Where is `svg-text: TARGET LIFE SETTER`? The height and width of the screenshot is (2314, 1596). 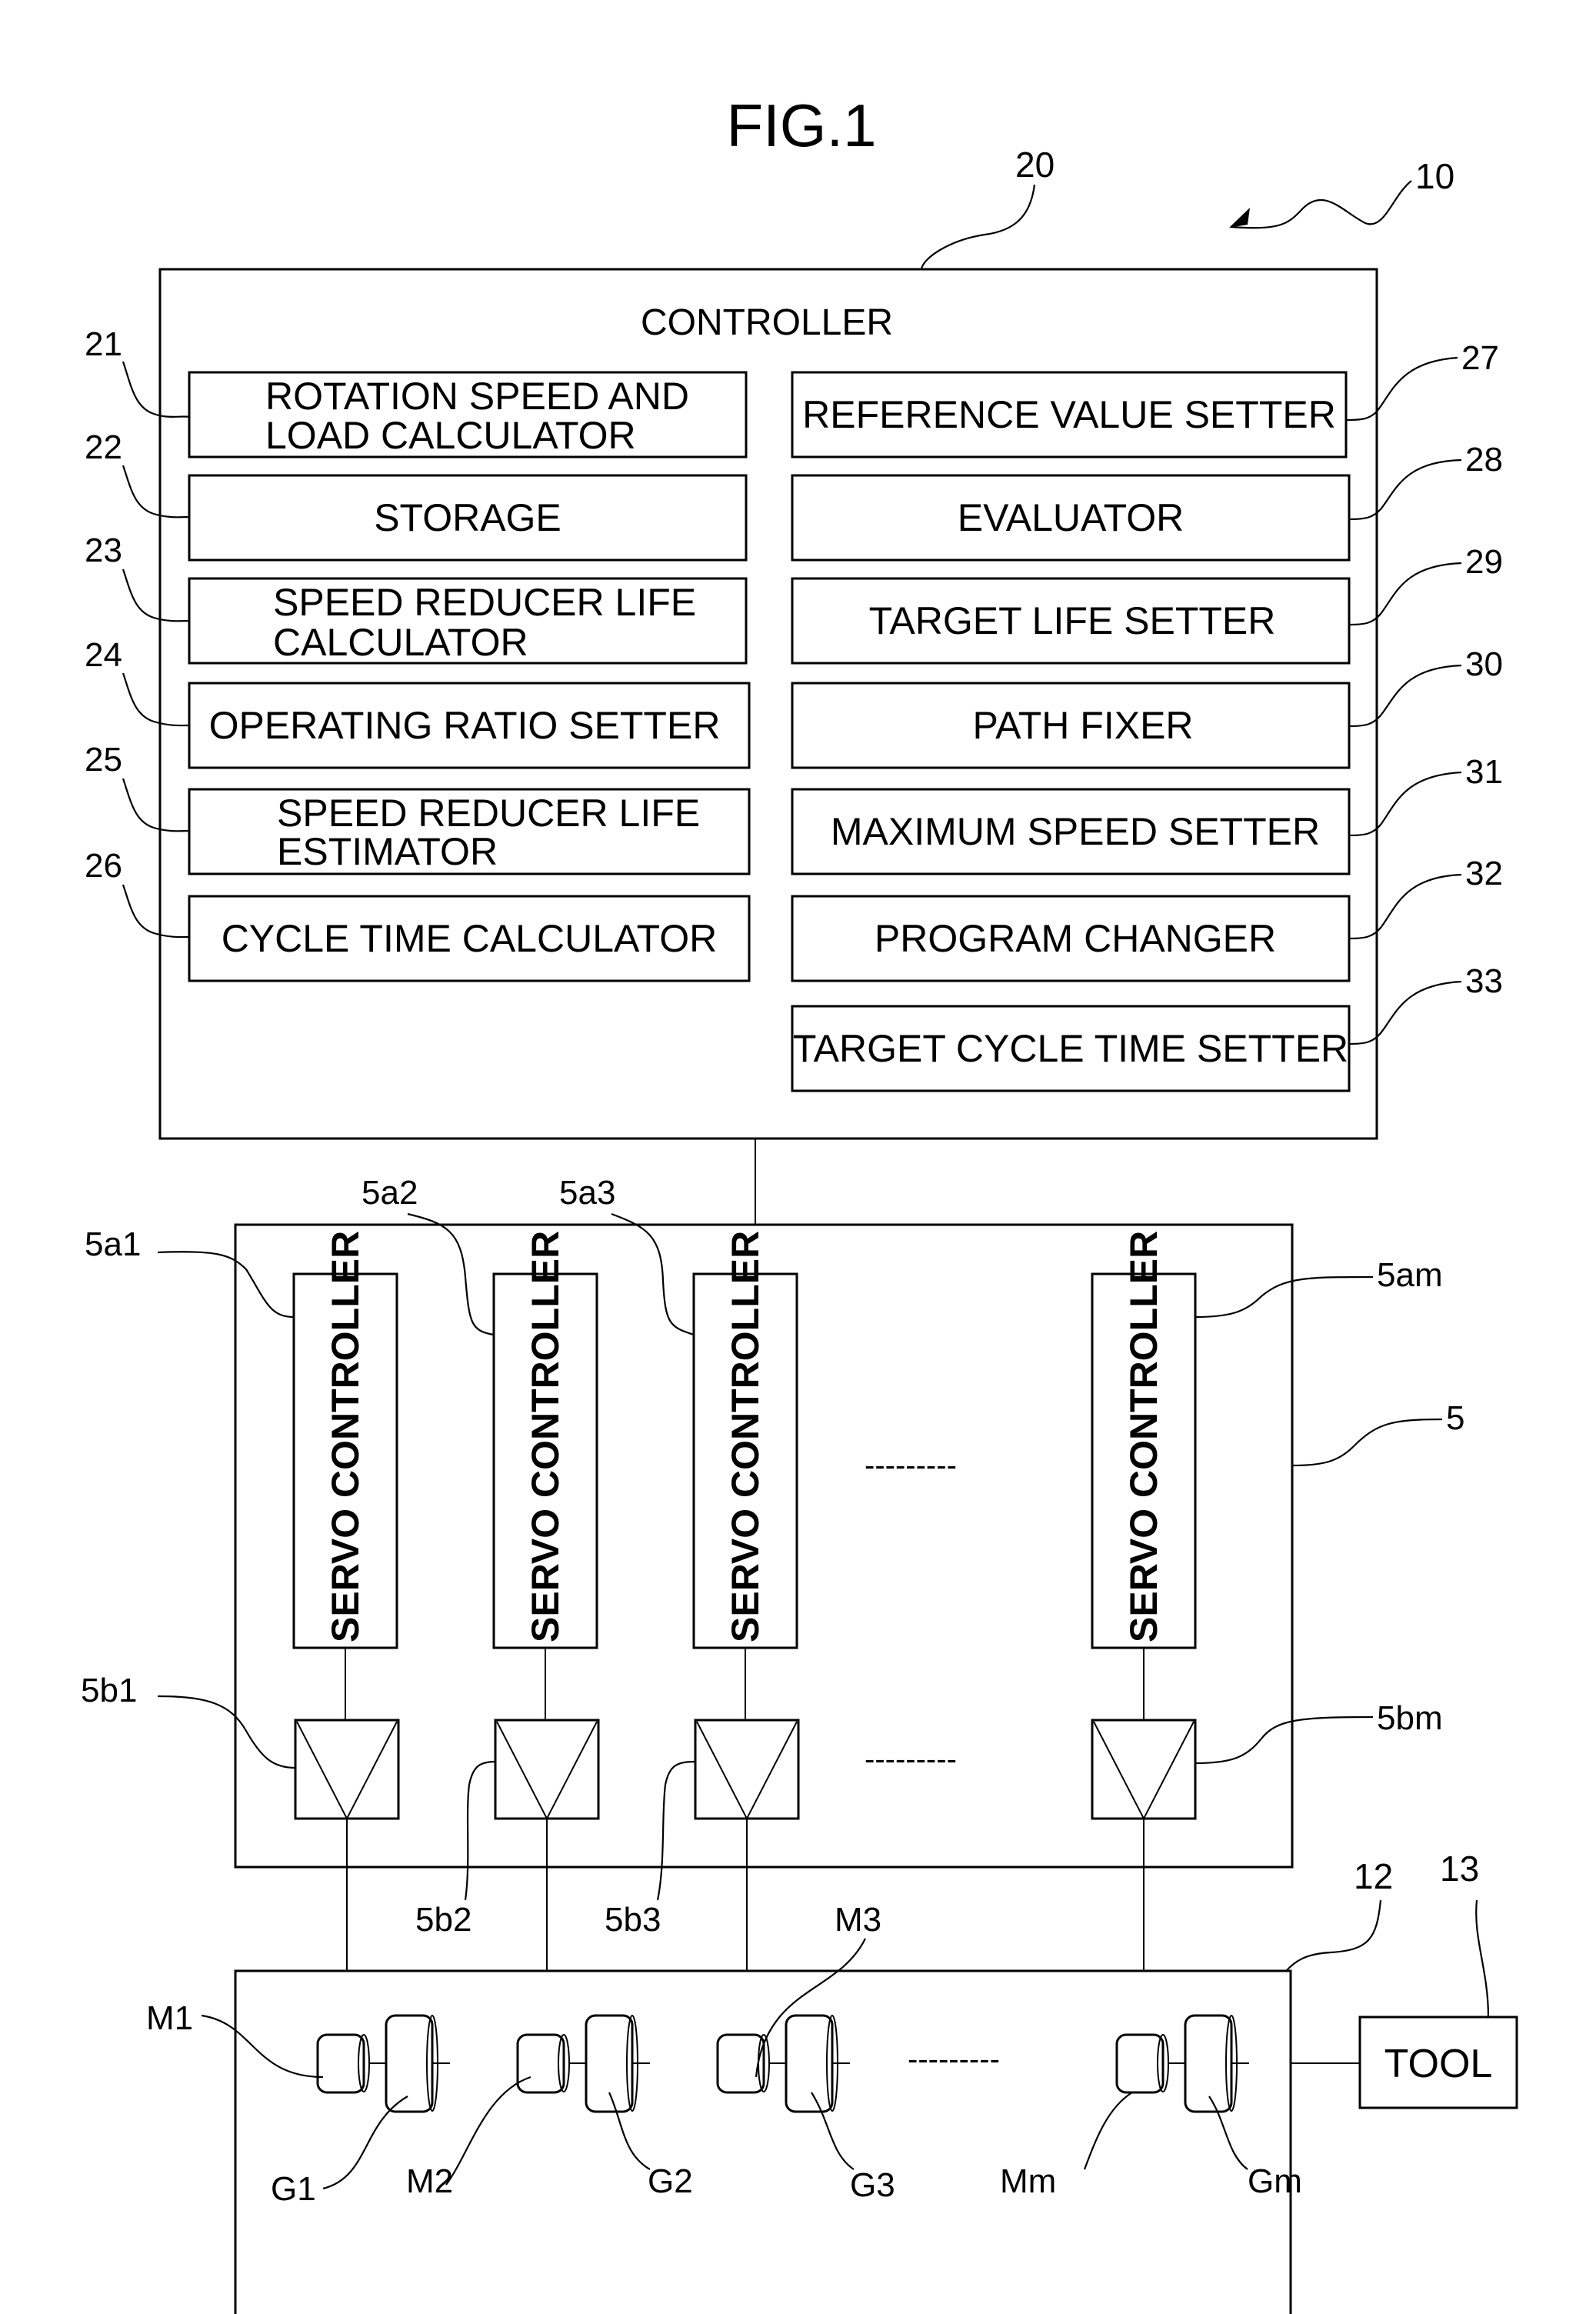 svg-text: TARGET LIFE SETTER is located at coordinates (1072, 620).